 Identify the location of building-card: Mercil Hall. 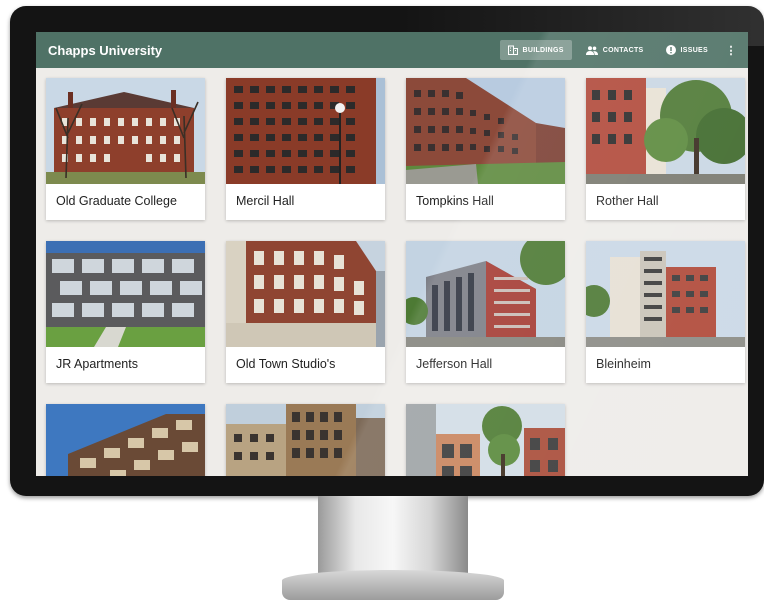
(305, 149).